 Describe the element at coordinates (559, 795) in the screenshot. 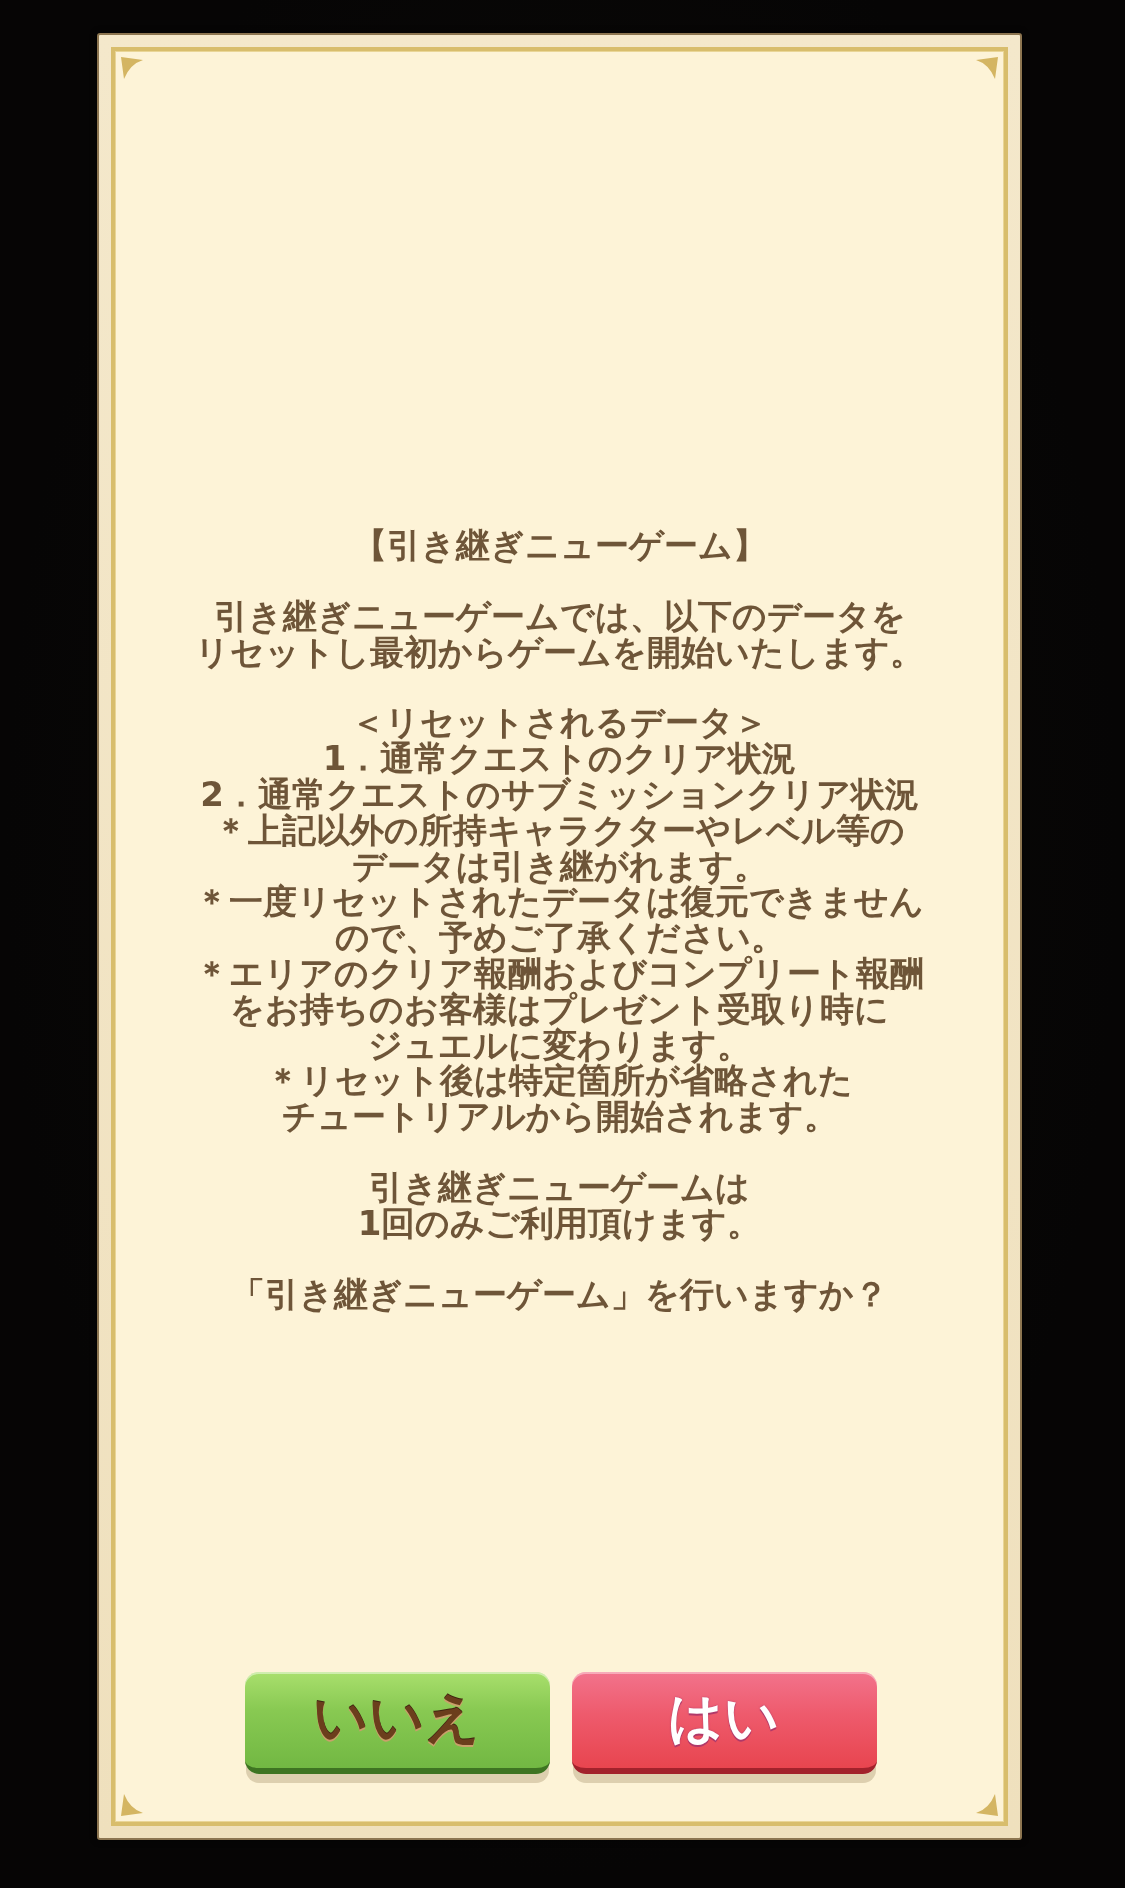

I see `list-item: 2．通常クエストのサブミッションクリア状況` at that location.